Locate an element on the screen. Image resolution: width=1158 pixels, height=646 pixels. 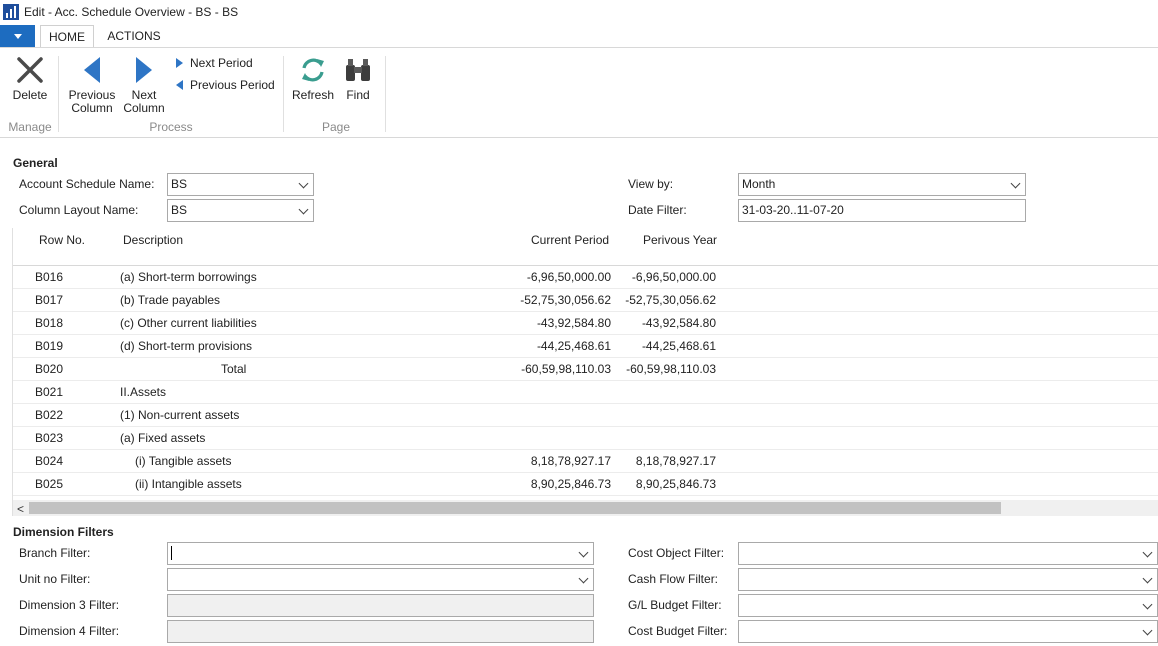
dimension-filters-section-title: Dimension Filters is located at coordinates (63, 532).